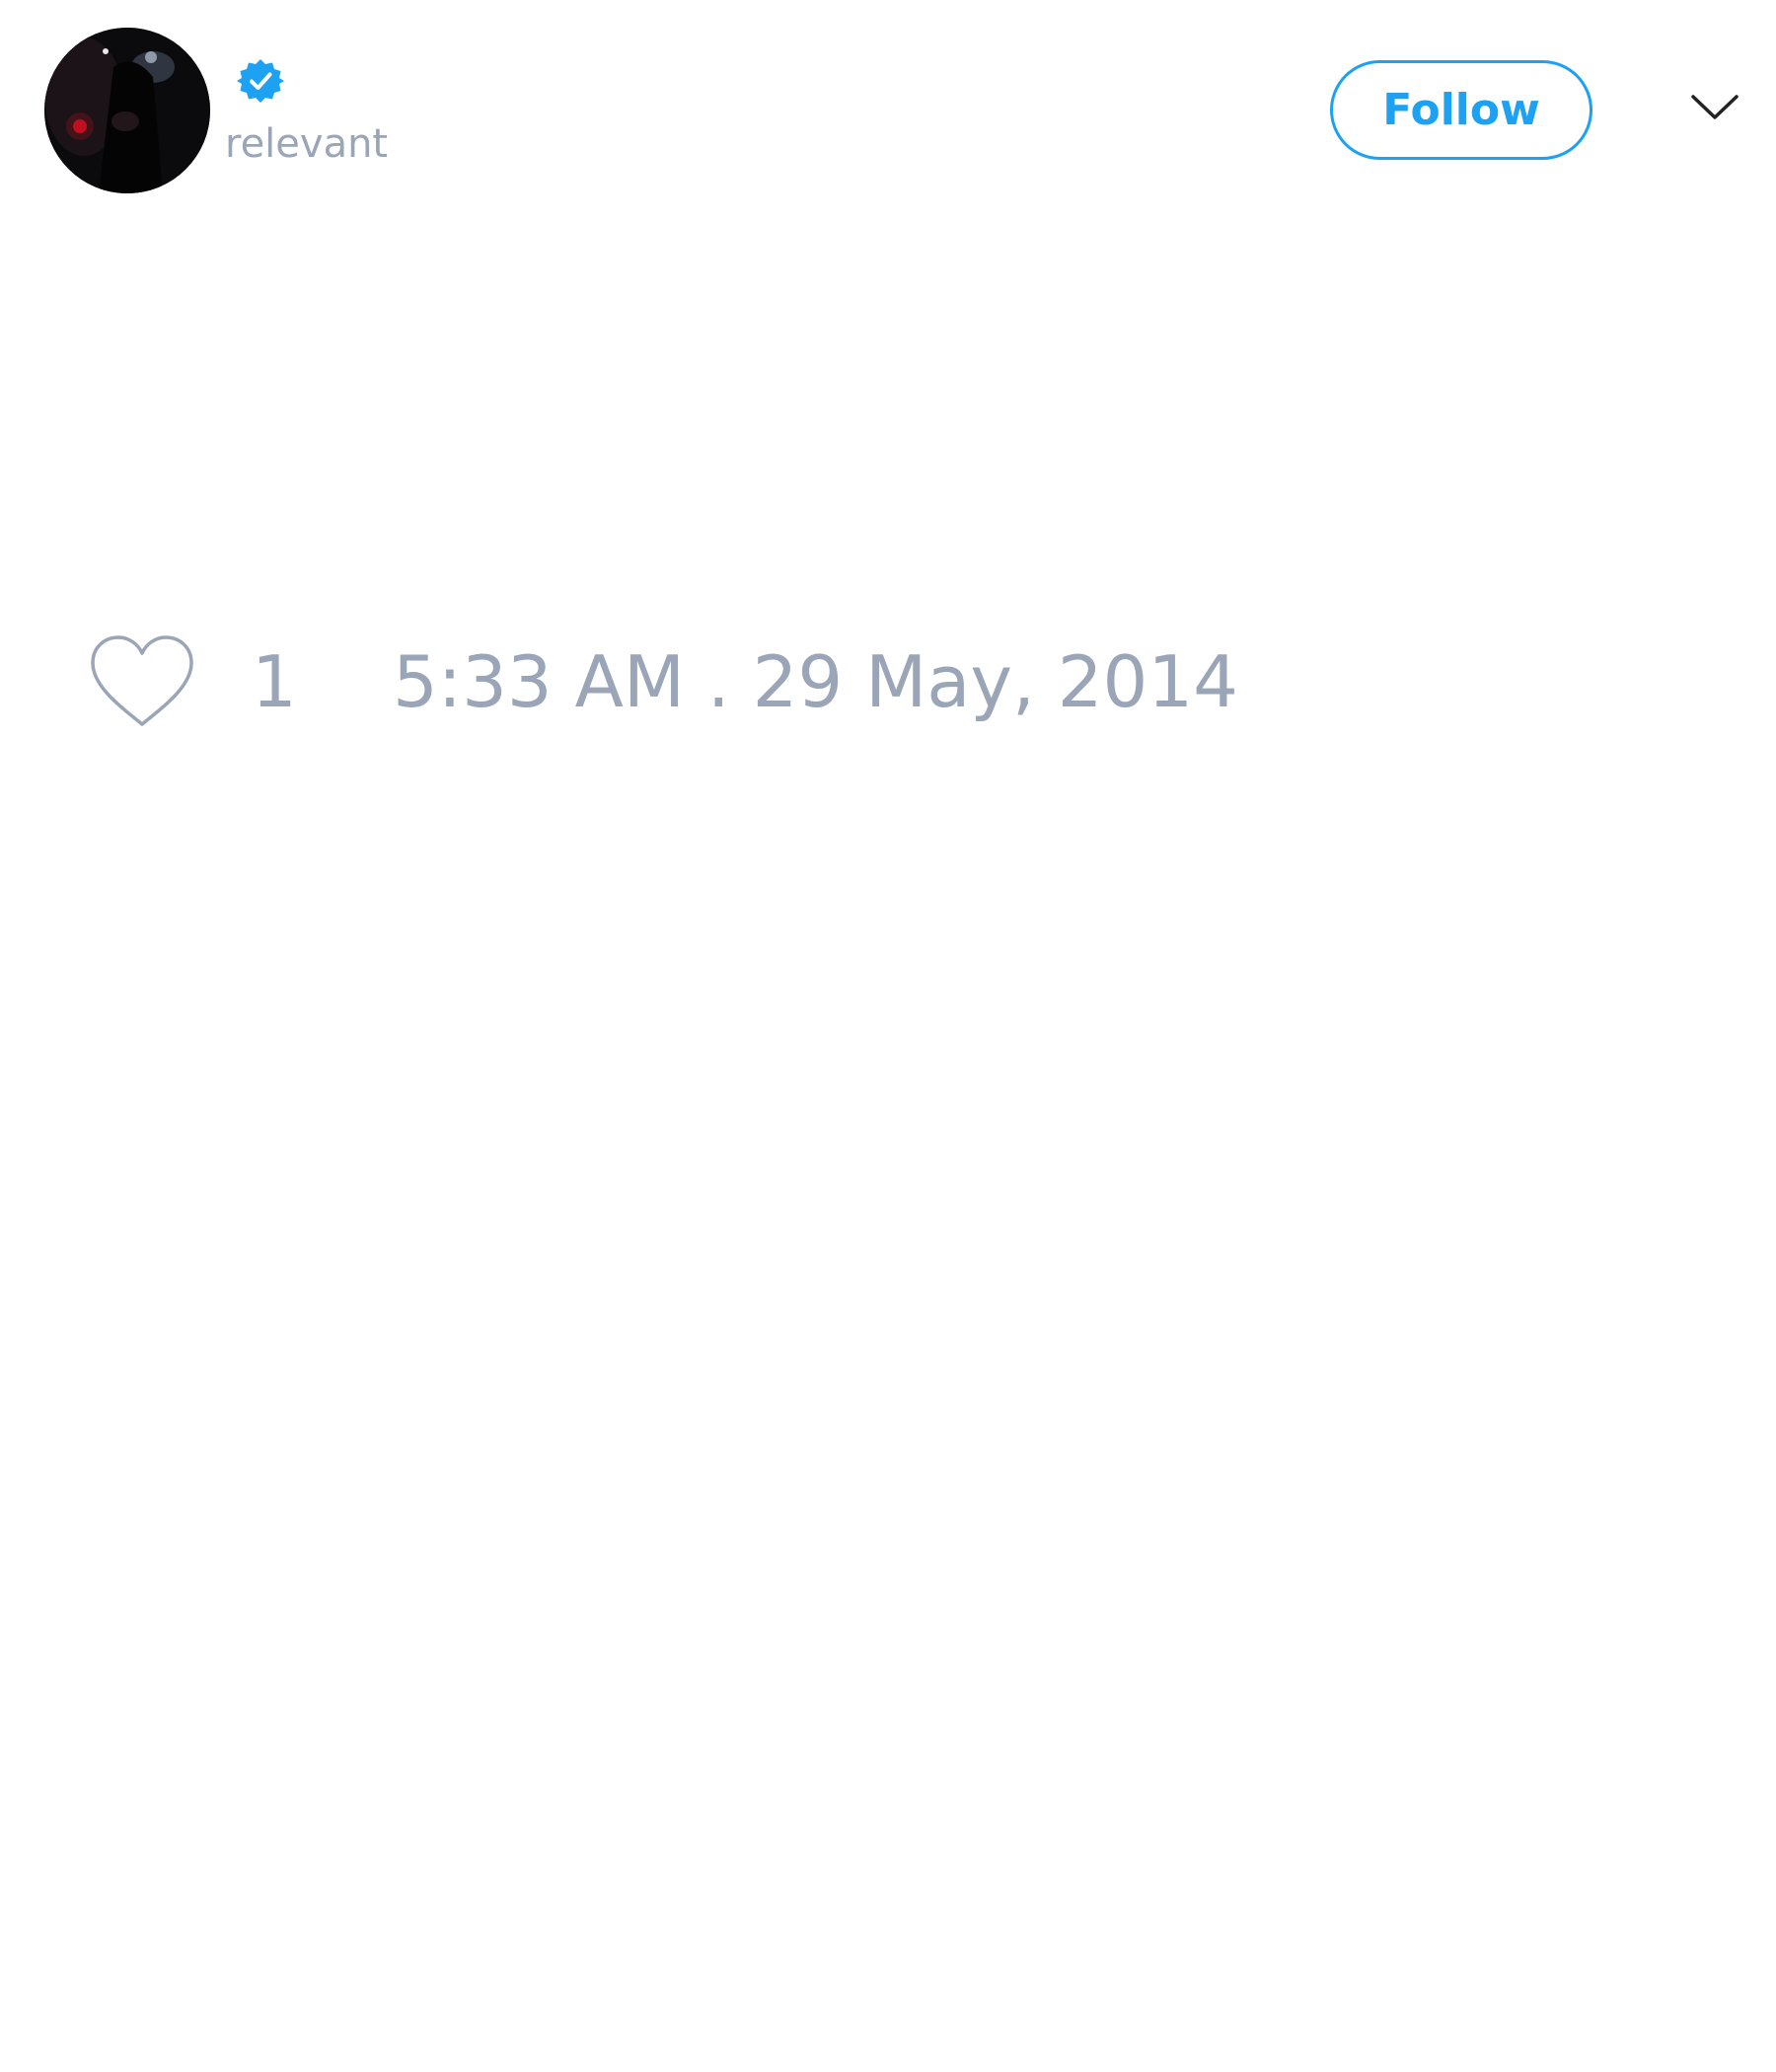 This screenshot has height=2072, width=1776. I want to click on avatar-image, so click(127, 111).